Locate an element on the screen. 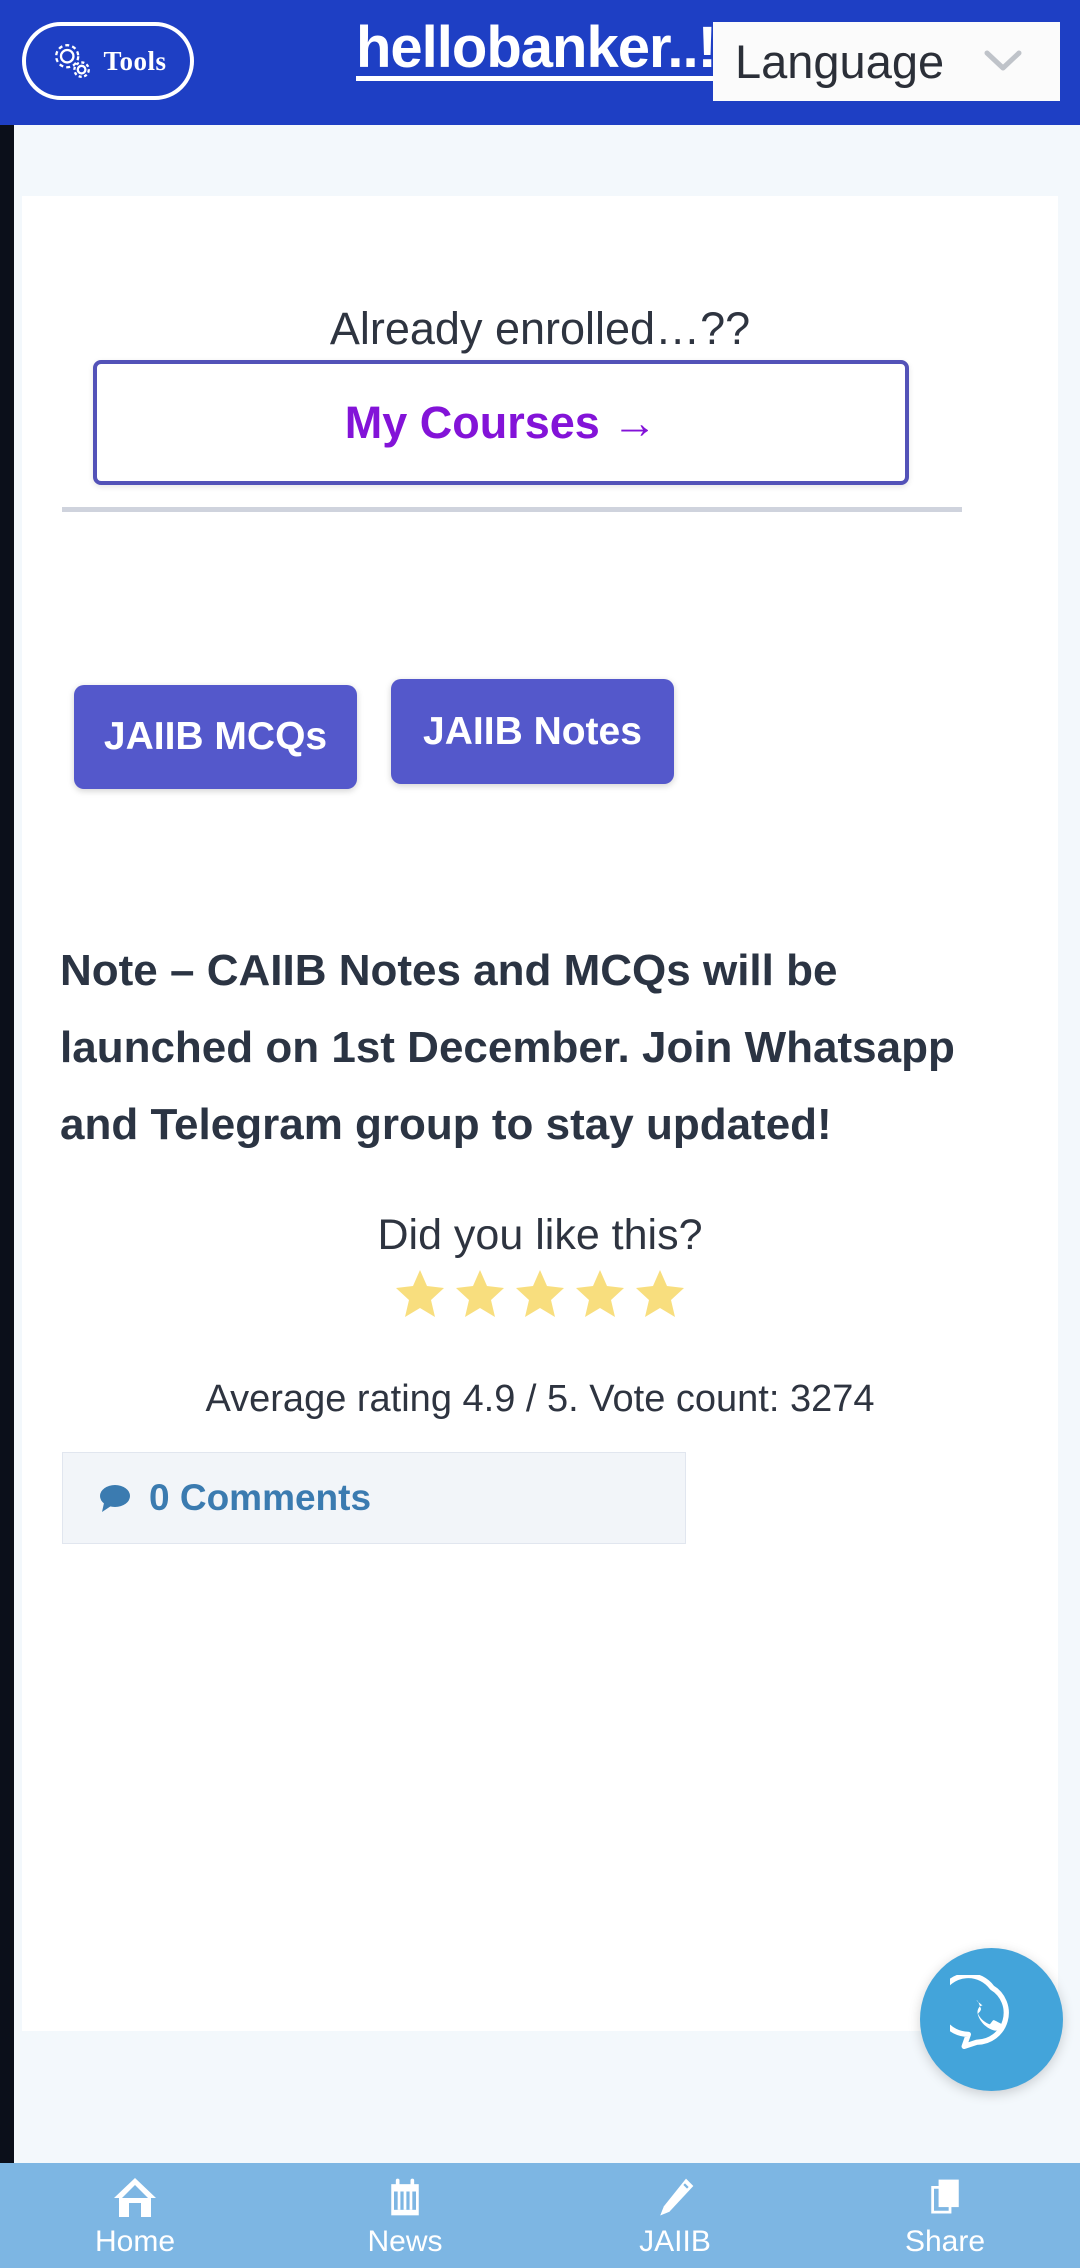 Image resolution: width=1080 pixels, height=2268 pixels. my-courses-label: My Courses → is located at coordinates (501, 422).